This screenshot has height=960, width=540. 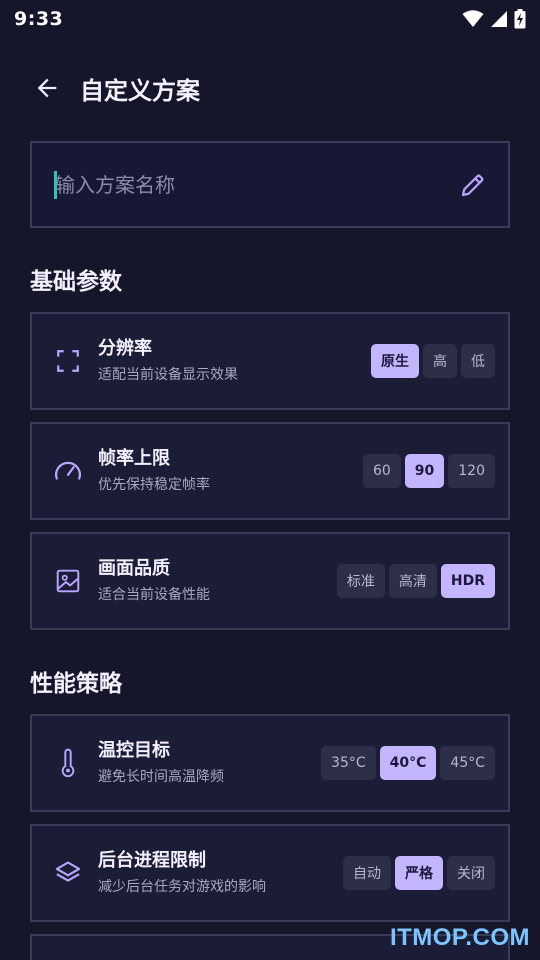 What do you see at coordinates (68, 763) in the screenshot?
I see `thermometer-icon` at bounding box center [68, 763].